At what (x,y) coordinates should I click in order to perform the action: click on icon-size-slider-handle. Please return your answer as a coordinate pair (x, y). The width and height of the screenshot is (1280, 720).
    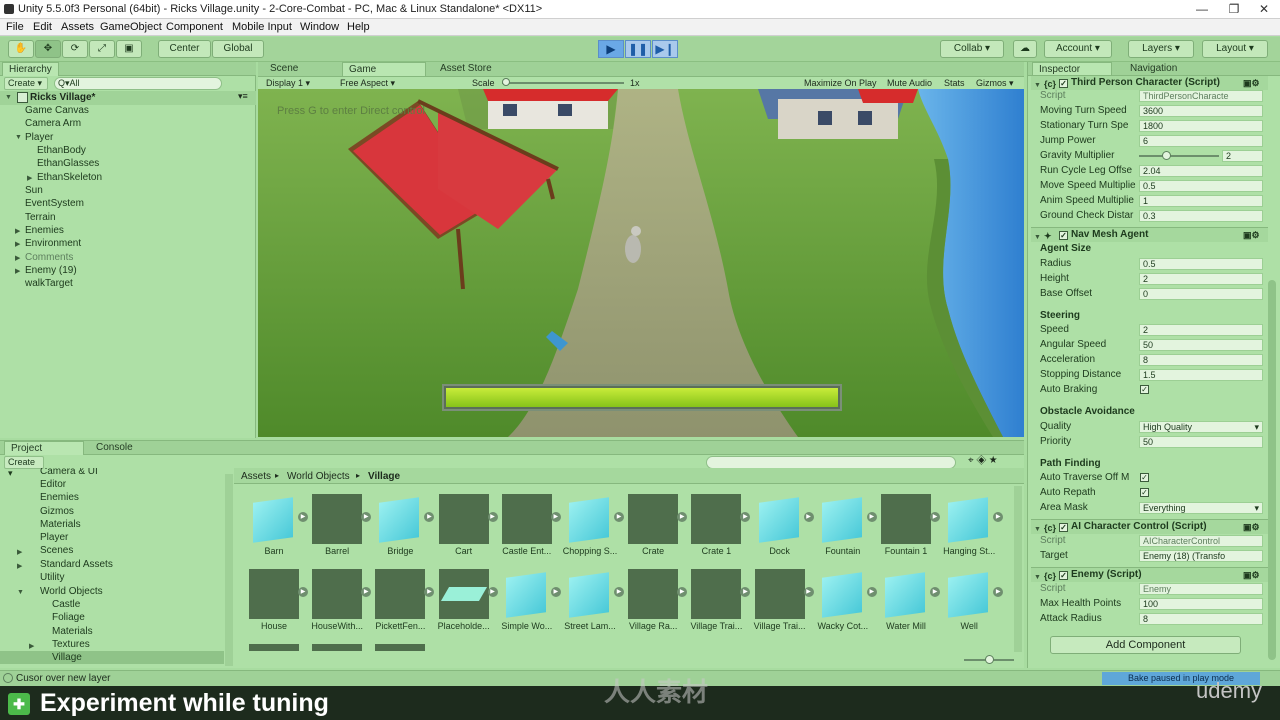
    Looking at the image, I should click on (989, 659).